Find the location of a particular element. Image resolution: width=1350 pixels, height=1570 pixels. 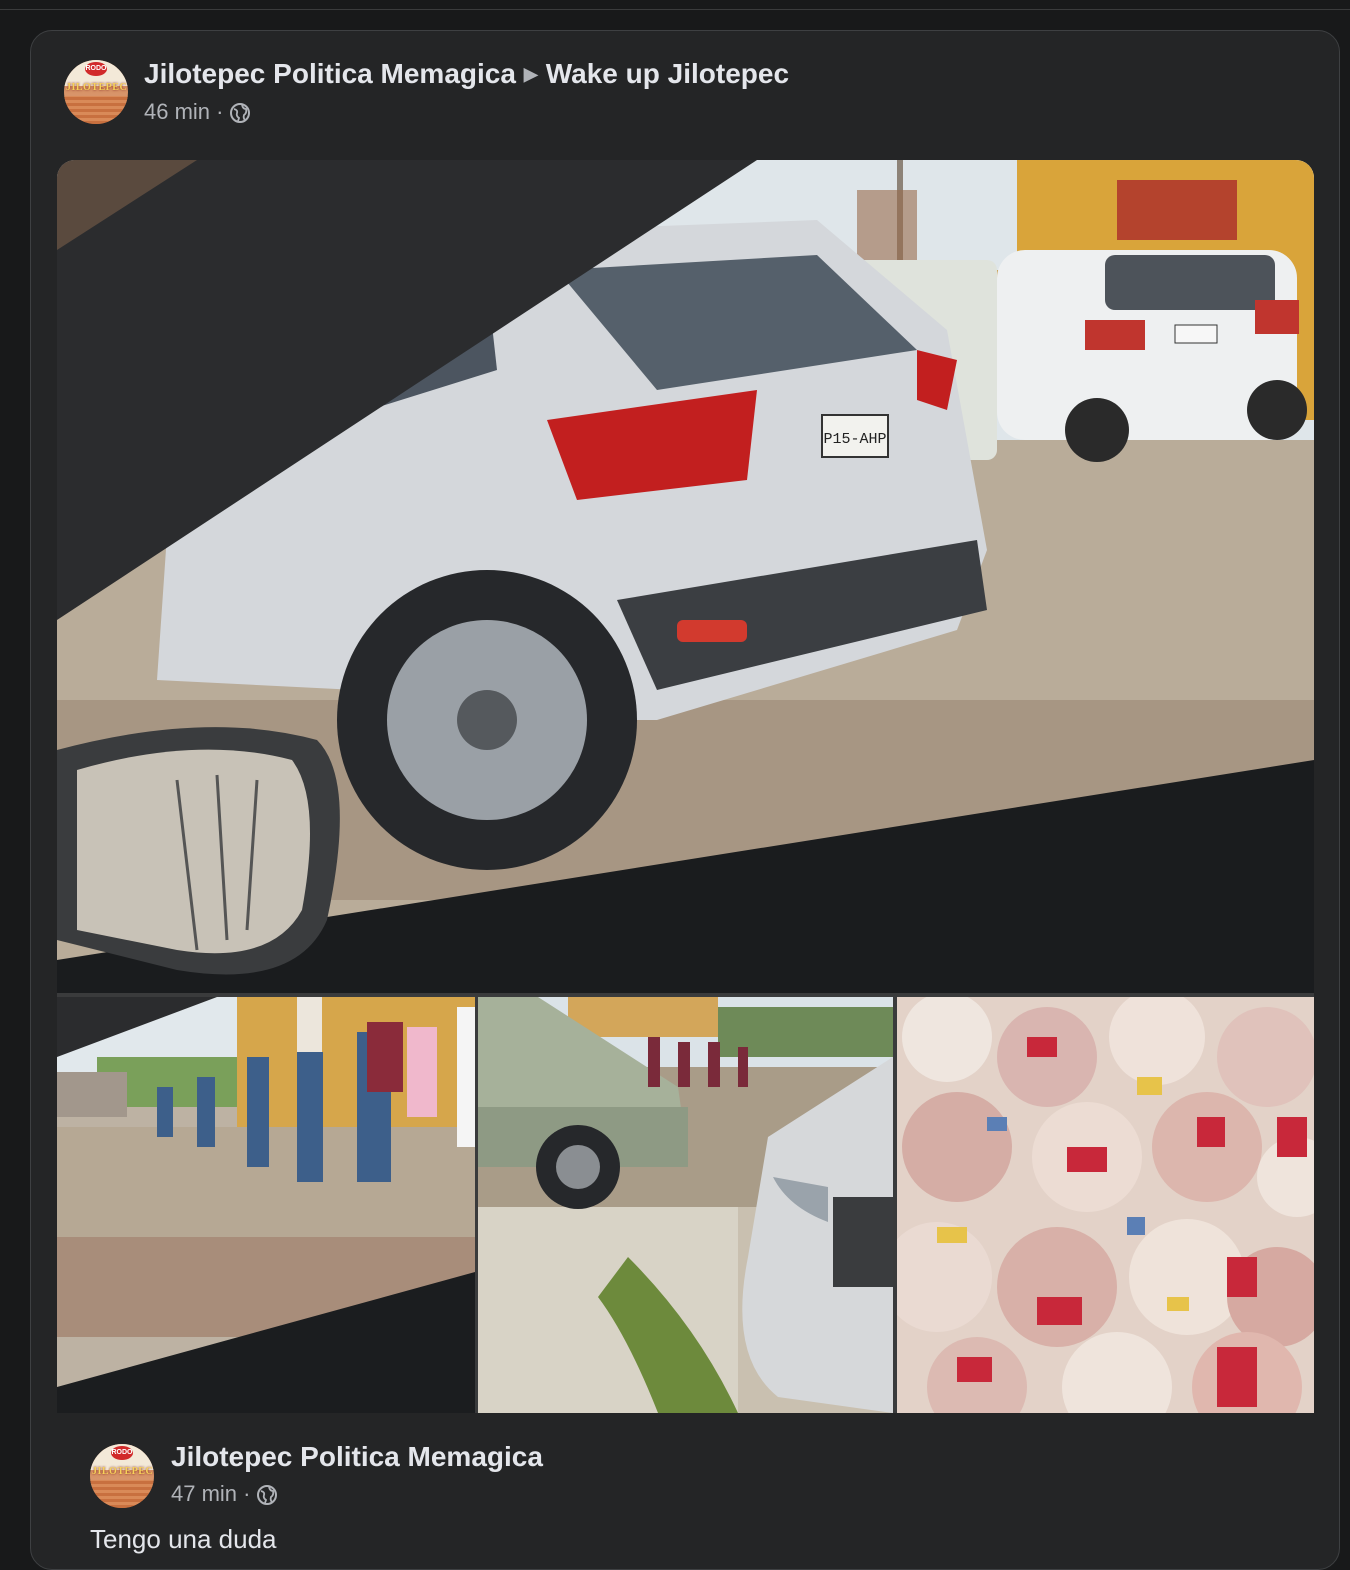

page-avatar: RODO JILOTEPEC is located at coordinates (96, 92).